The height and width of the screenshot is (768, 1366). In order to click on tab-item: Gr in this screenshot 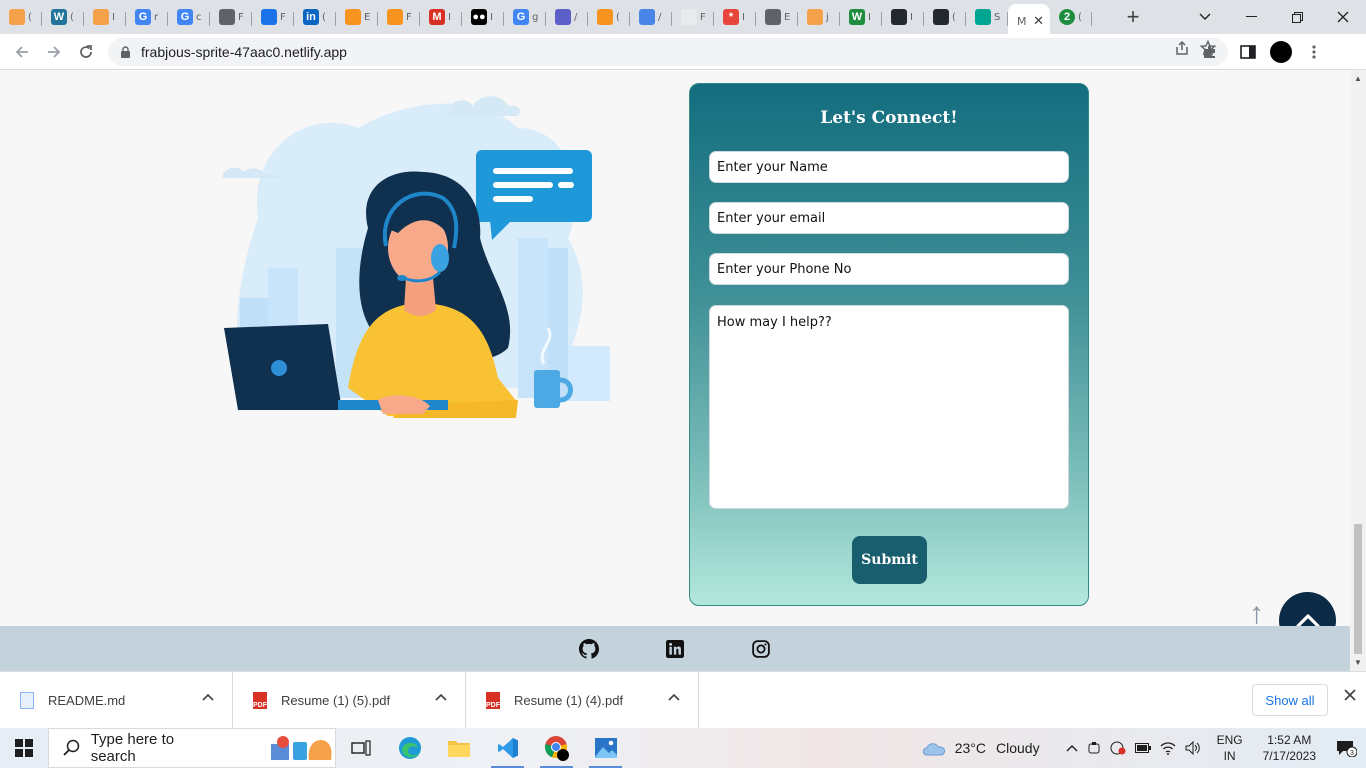, I will do `click(147, 17)`.